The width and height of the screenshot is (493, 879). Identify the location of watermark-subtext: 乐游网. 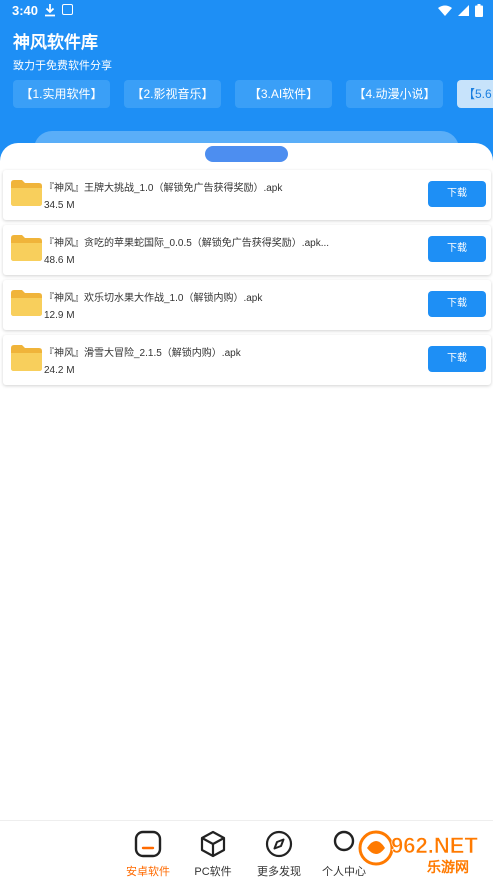
(448, 867).